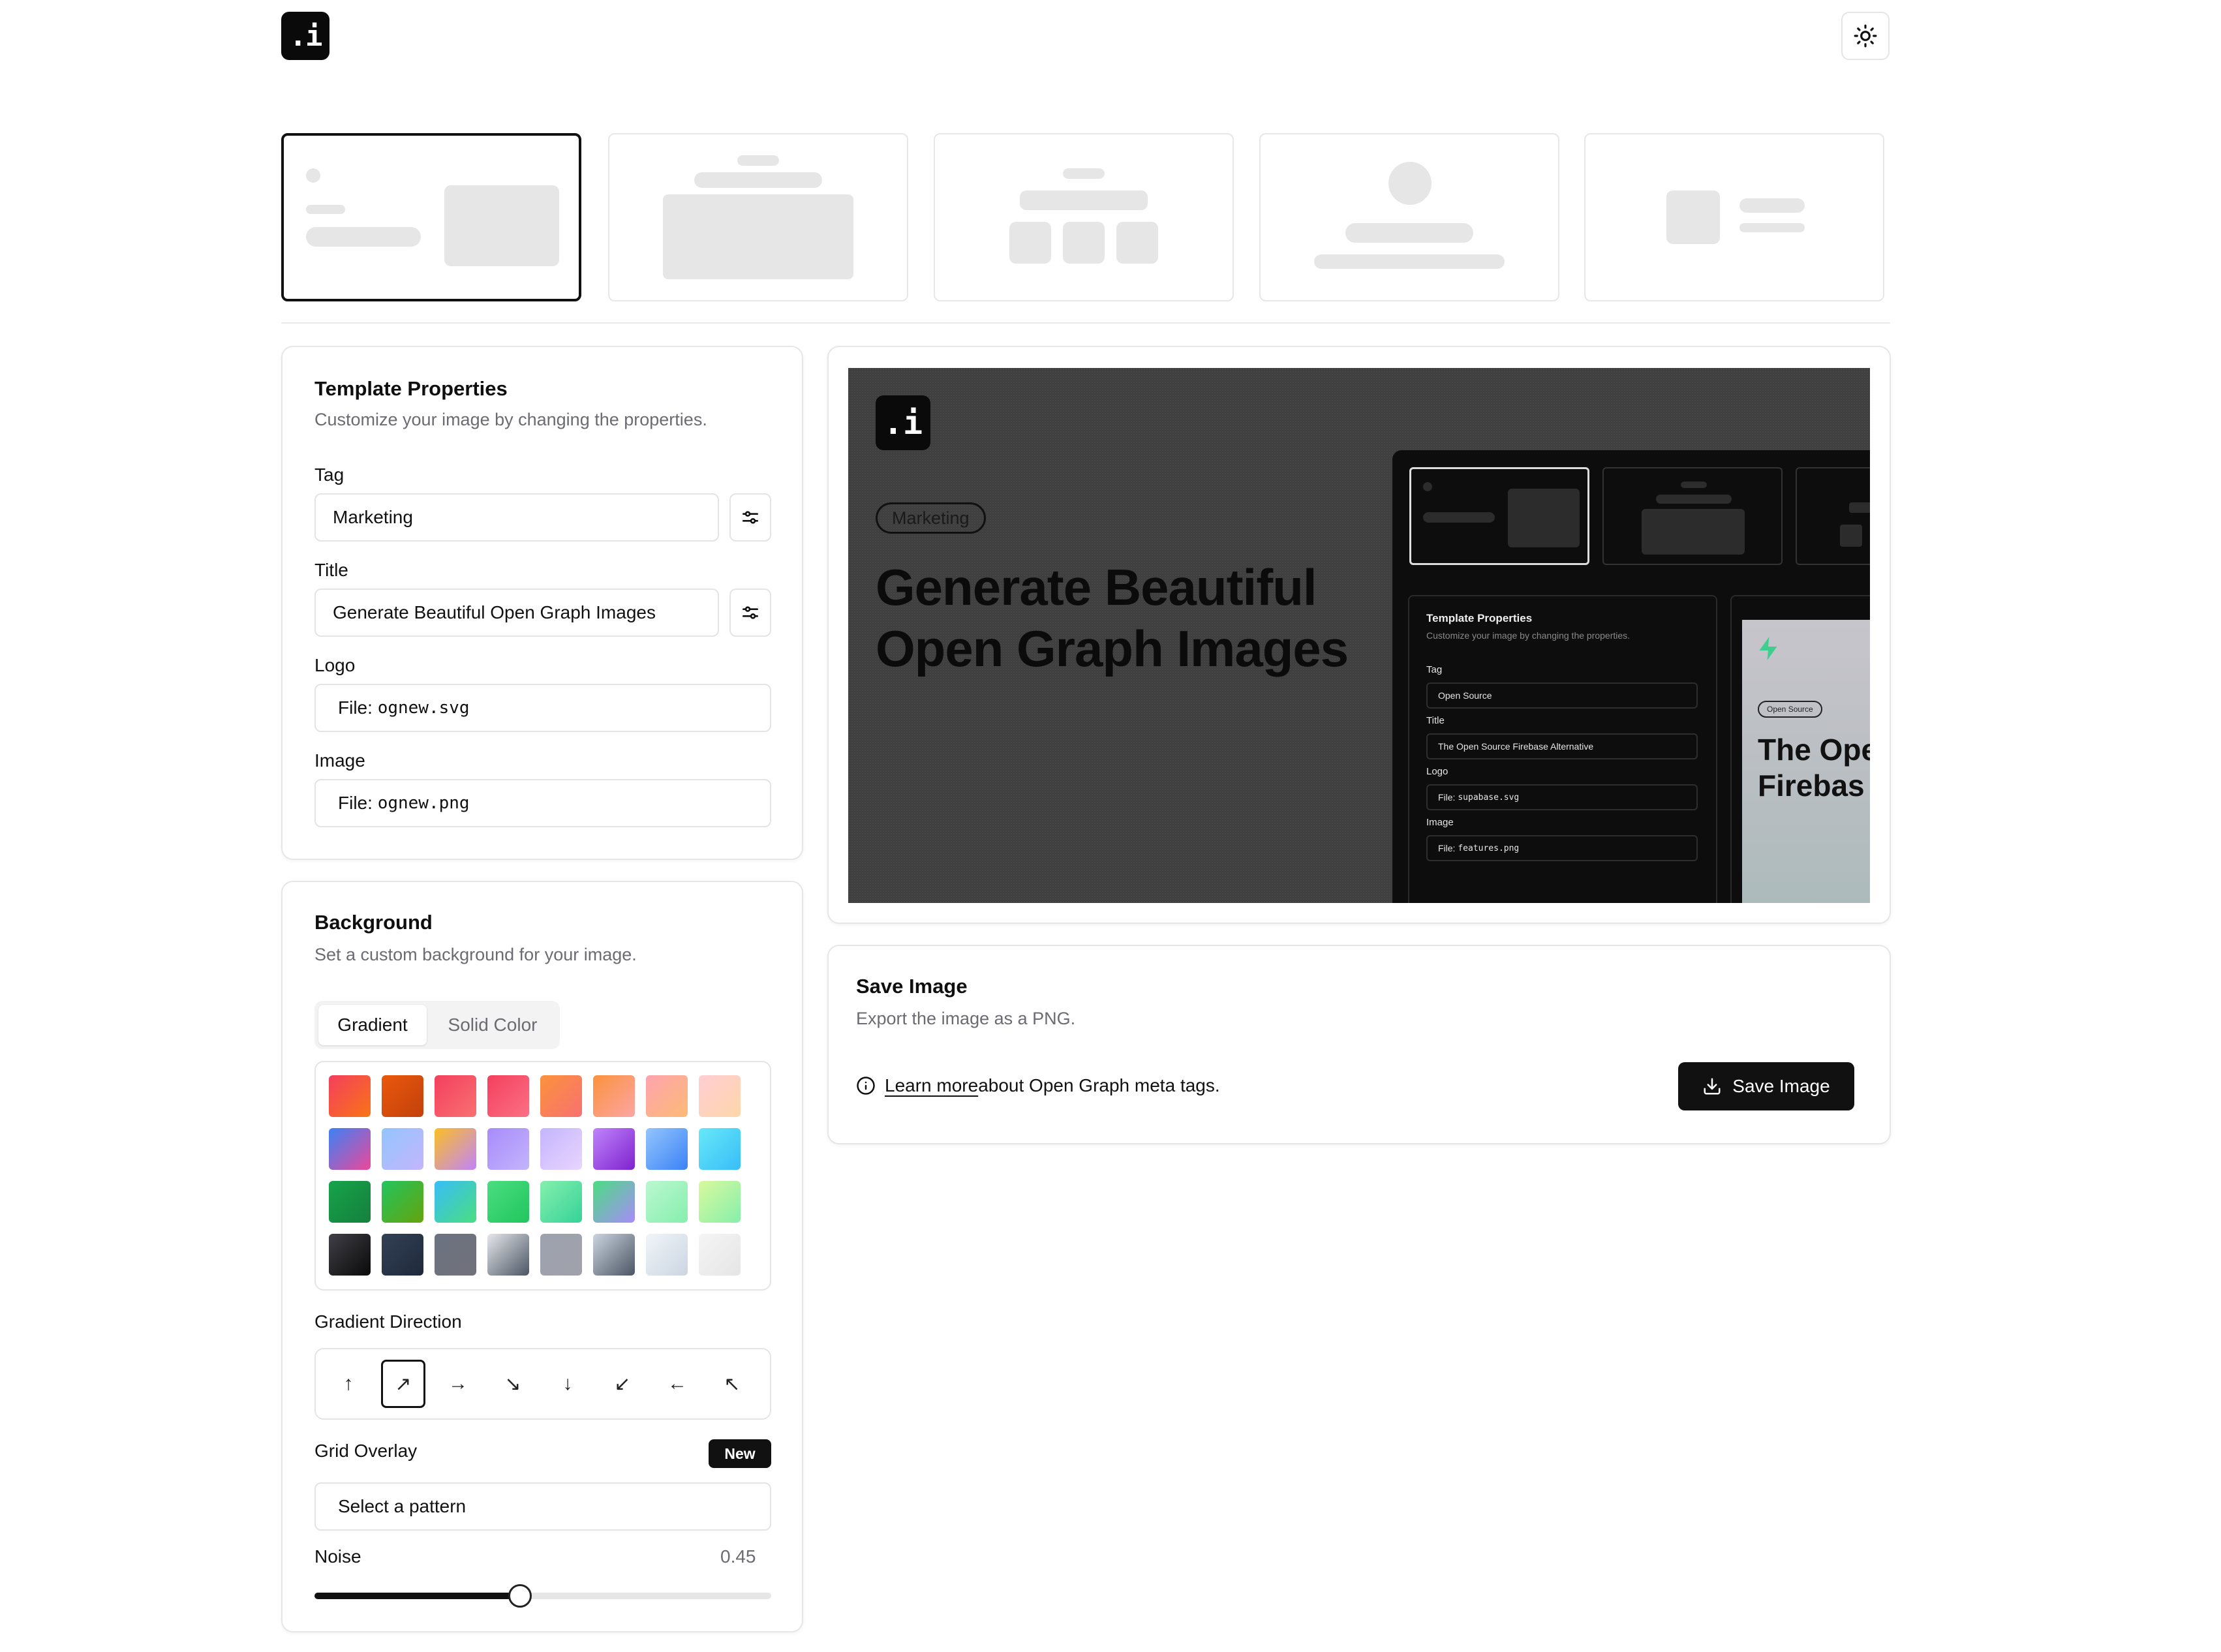 The height and width of the screenshot is (1652, 2221). What do you see at coordinates (1437, 771) in the screenshot?
I see `screenshot-logo-label: Logo` at bounding box center [1437, 771].